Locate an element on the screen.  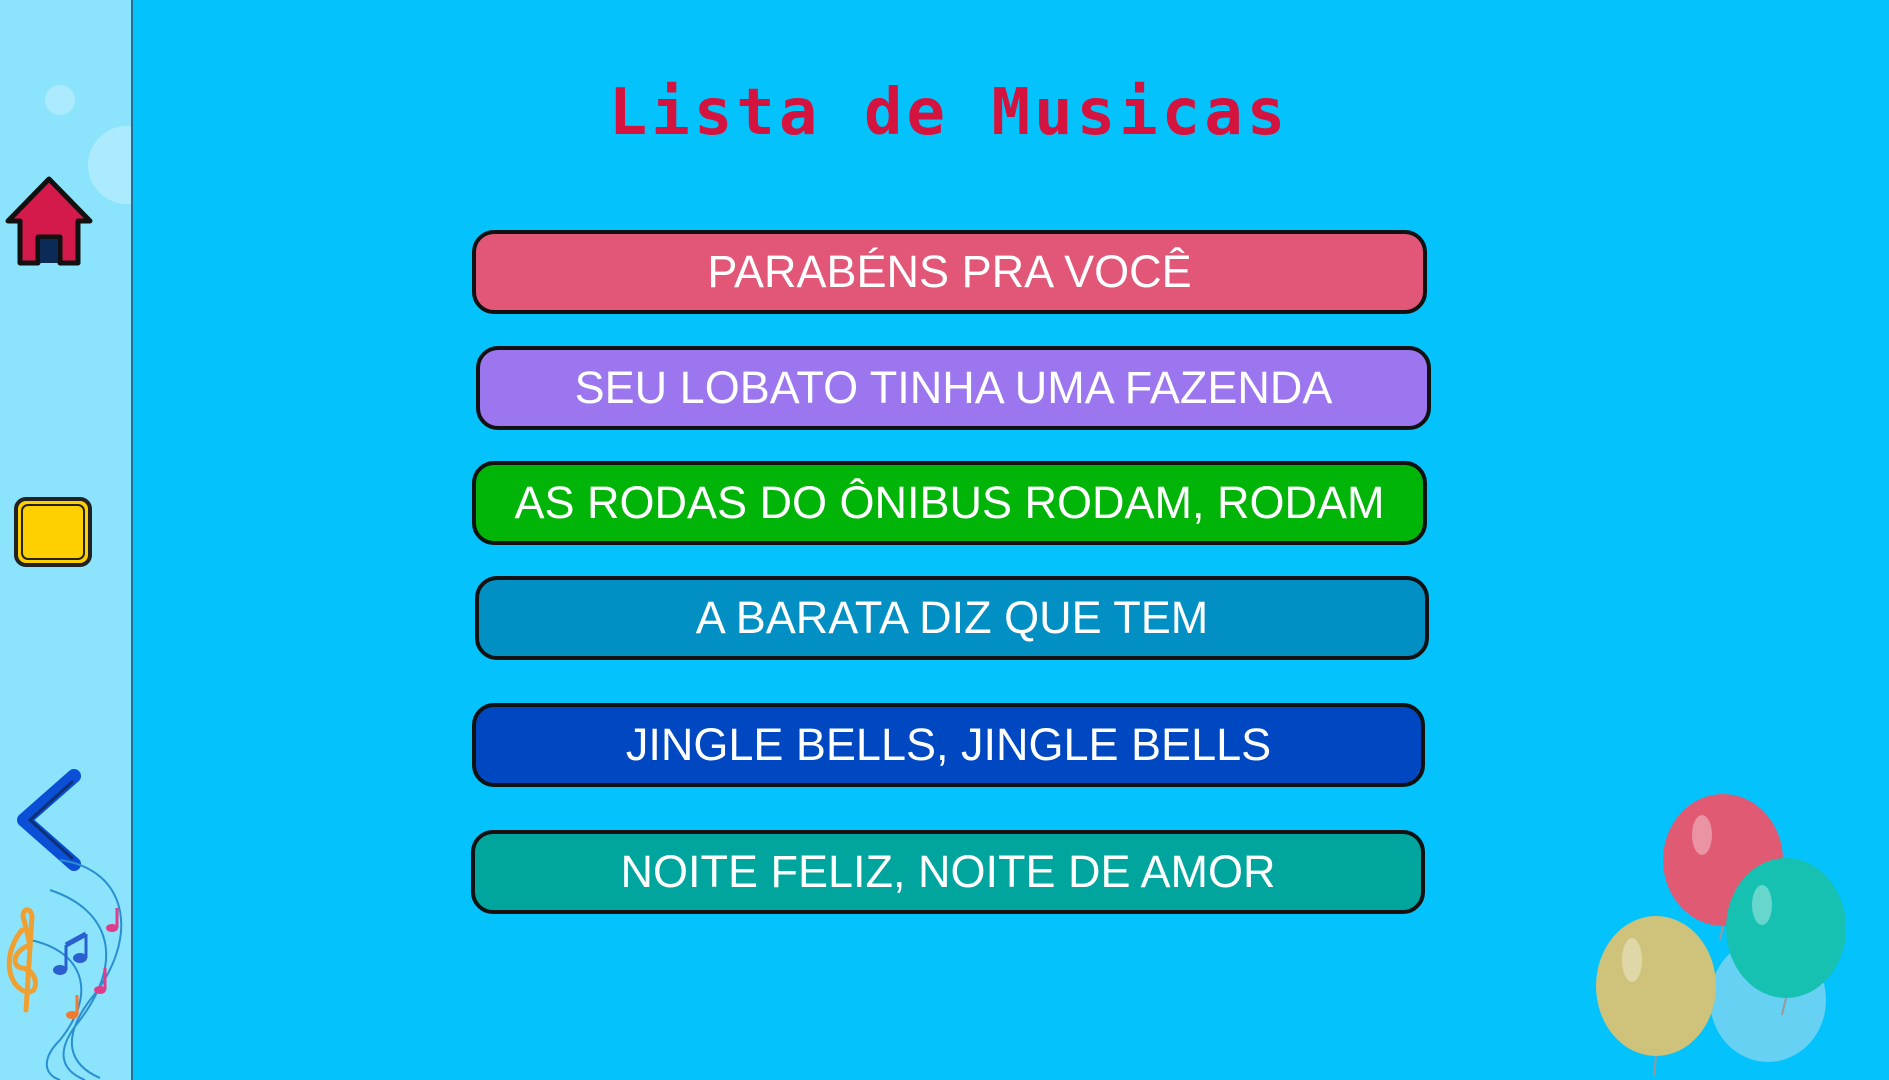
song-label: JINGLE BELLS, JINGLE BELLS is located at coordinates (948, 744).